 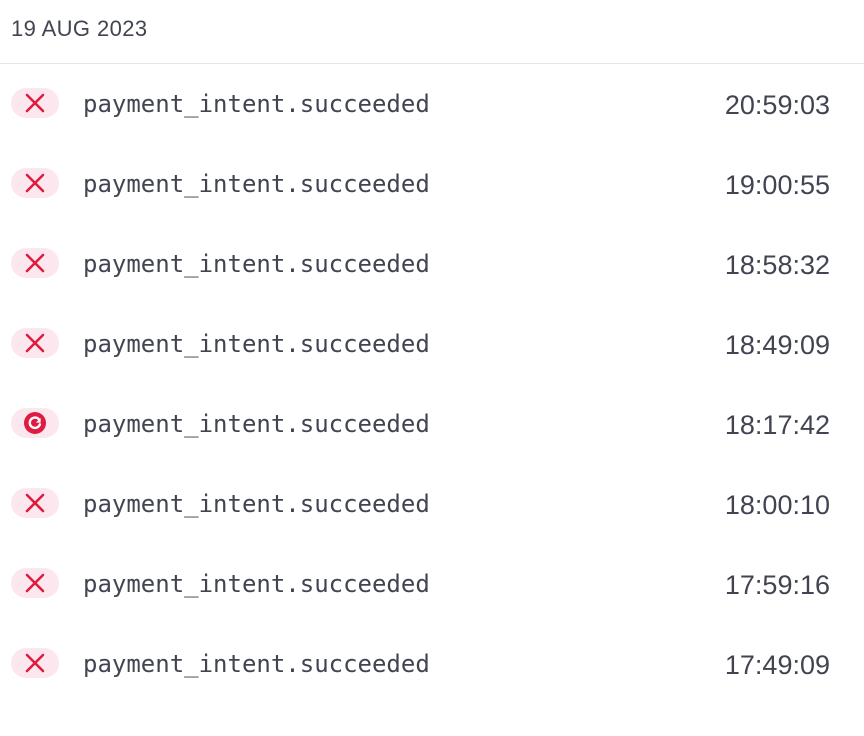 What do you see at coordinates (777, 265) in the screenshot?
I see `event-time: 18:58:32` at bounding box center [777, 265].